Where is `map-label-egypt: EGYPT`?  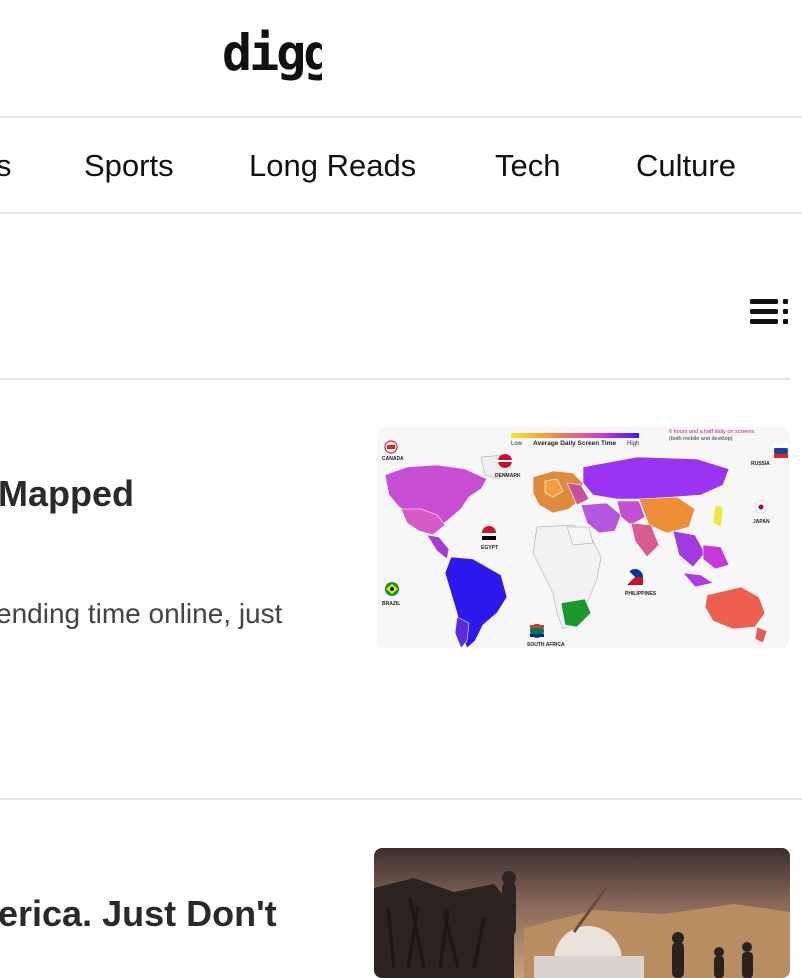
map-label-egypt: EGYPT is located at coordinates (489, 548).